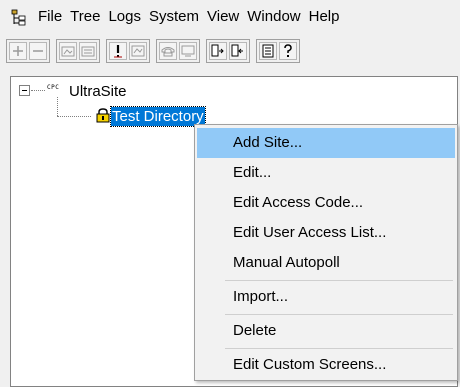 The height and width of the screenshot is (387, 460). What do you see at coordinates (85, 17) in the screenshot?
I see `menu-tree: Tree` at bounding box center [85, 17].